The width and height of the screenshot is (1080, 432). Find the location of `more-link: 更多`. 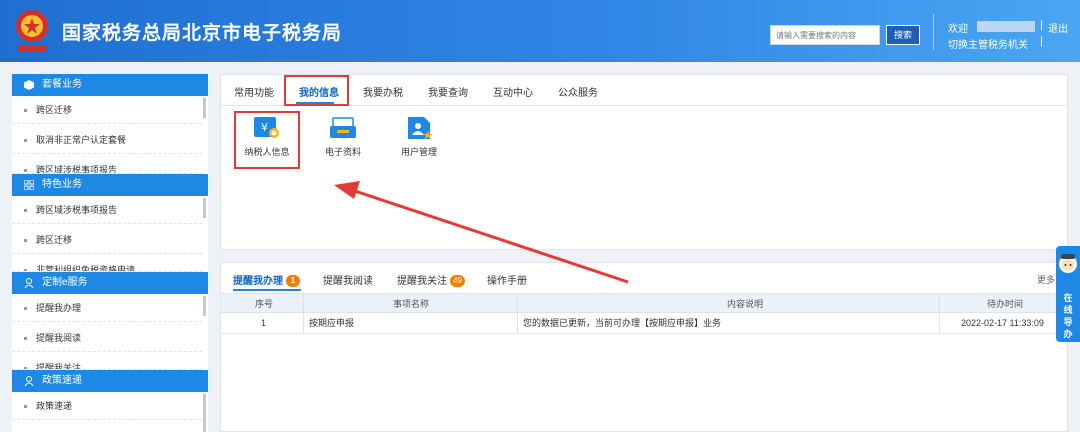

more-link: 更多 is located at coordinates (1046, 279).